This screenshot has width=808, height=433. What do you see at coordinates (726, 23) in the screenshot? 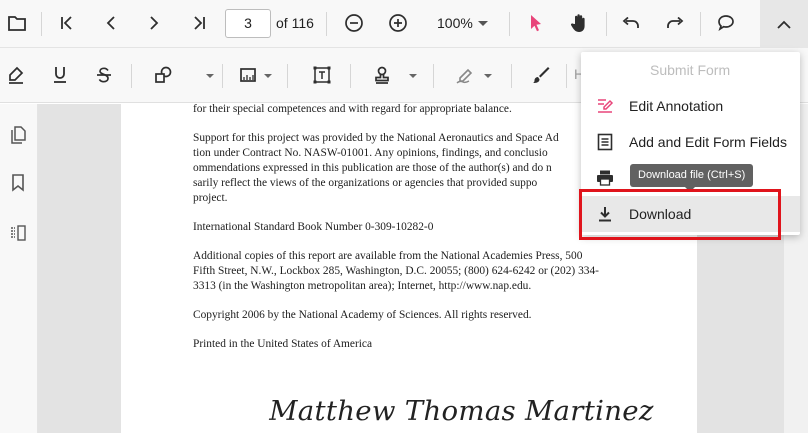
I see `comment-icon` at bounding box center [726, 23].